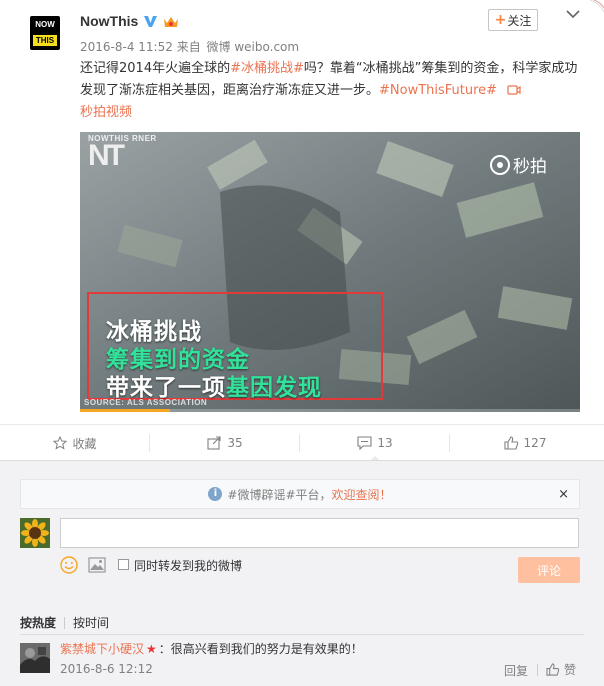 The height and width of the screenshot is (686, 604). I want to click on video-source-credit: SOURCE: ALS ASSOCIATION, so click(146, 402).